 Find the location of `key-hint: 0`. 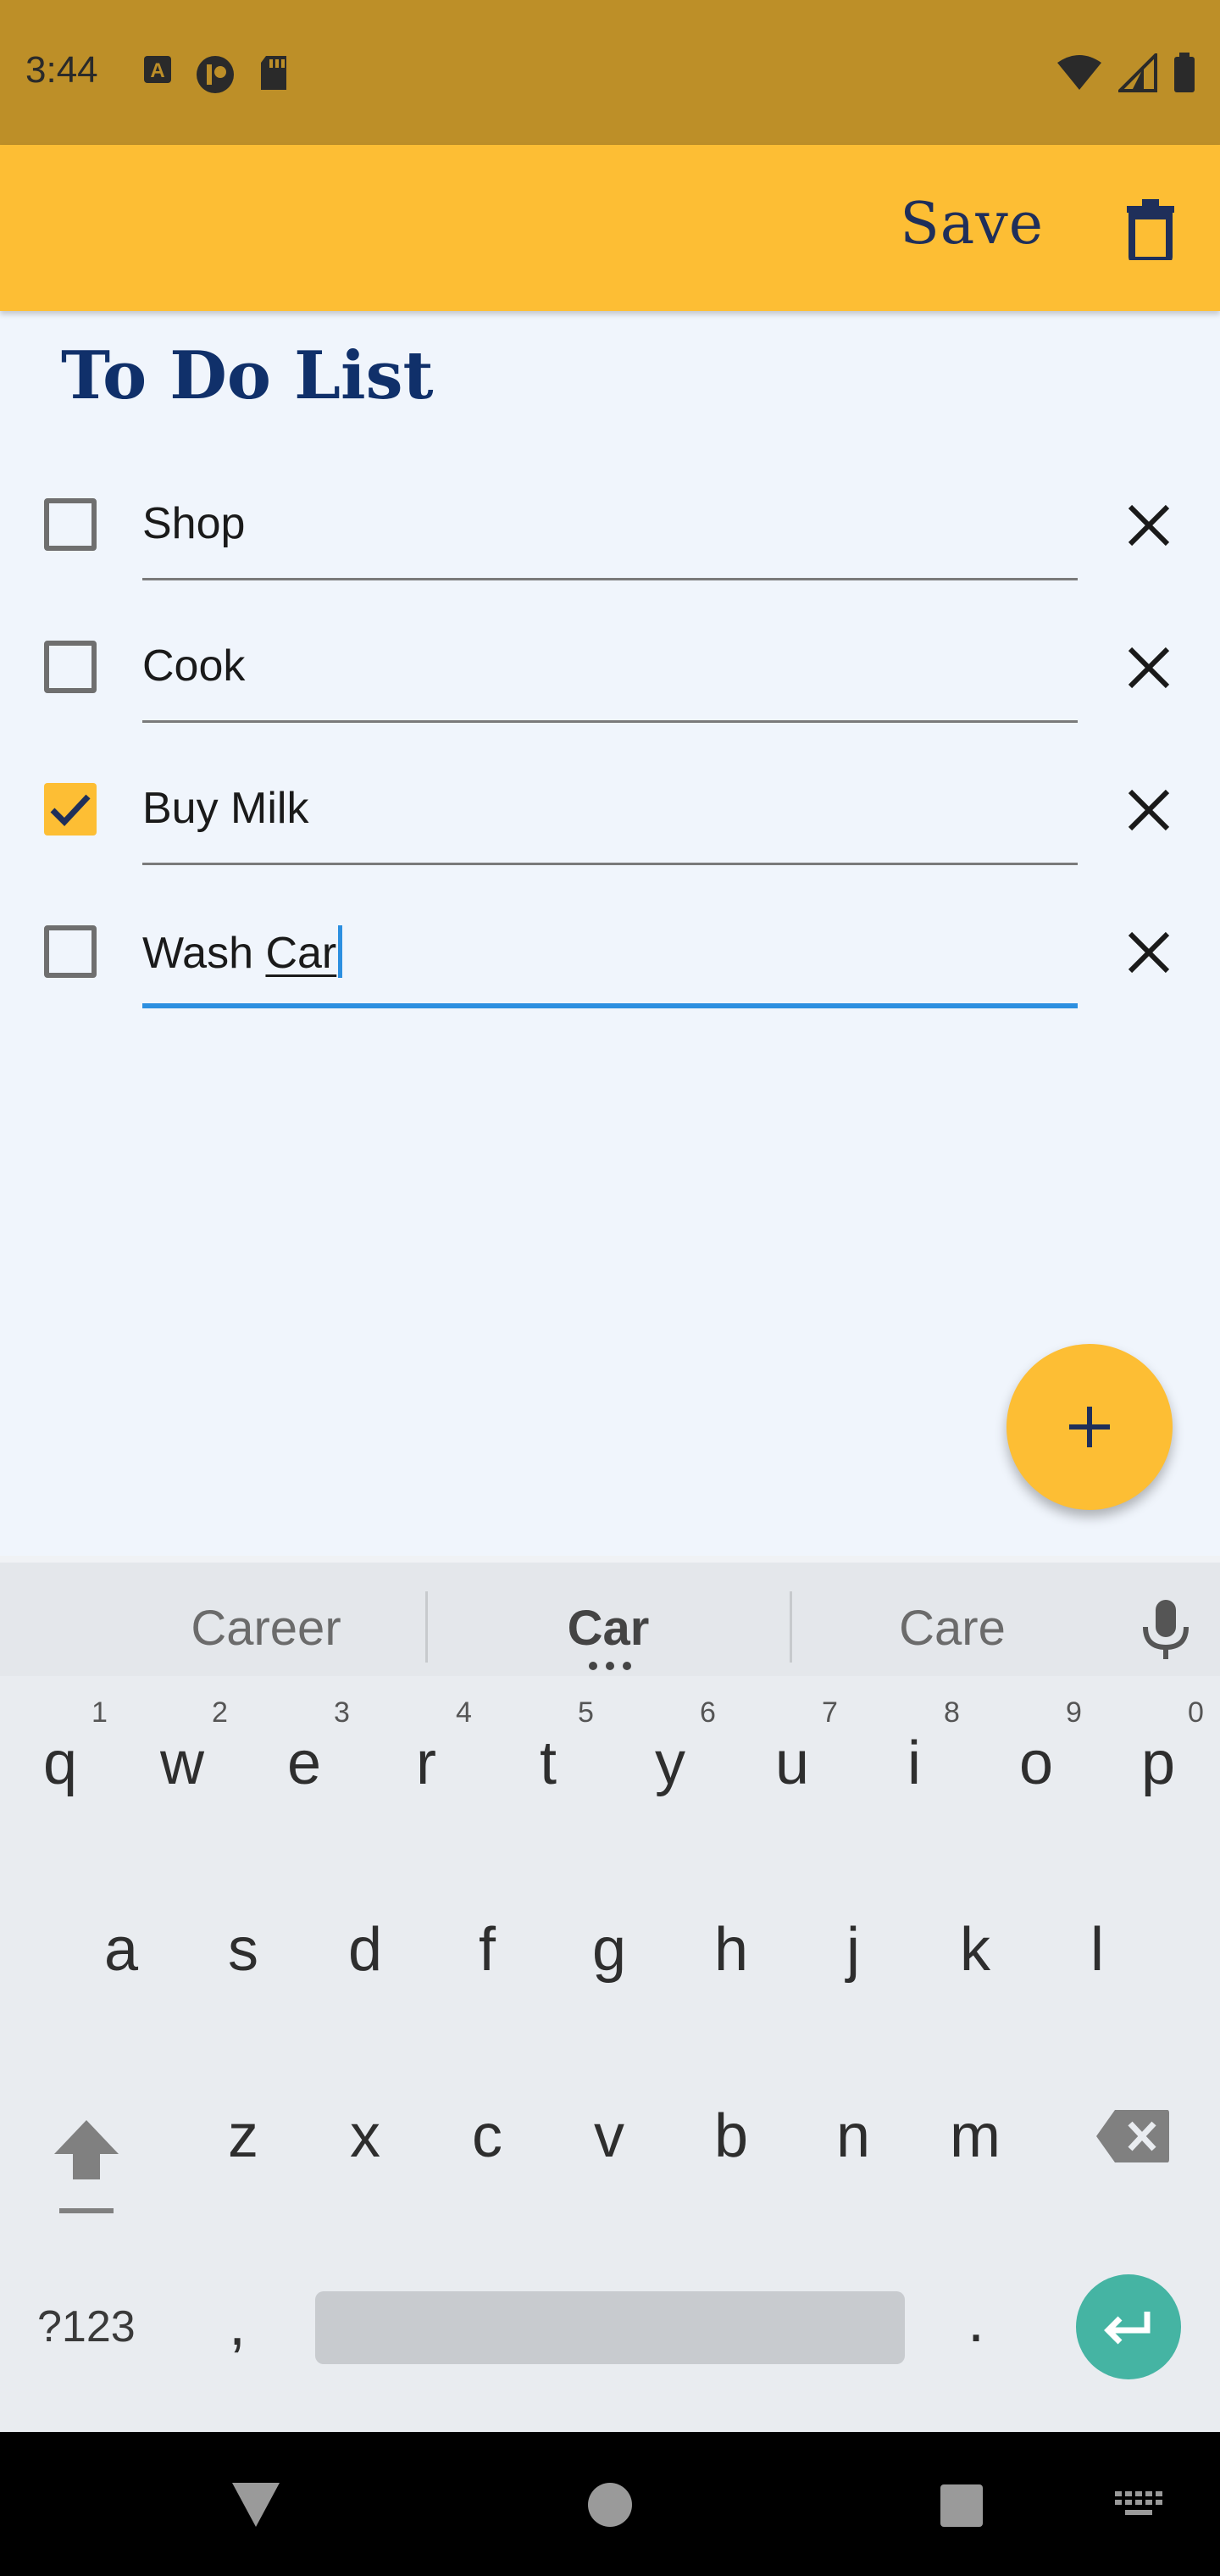

key-hint: 0 is located at coordinates (1196, 1712).